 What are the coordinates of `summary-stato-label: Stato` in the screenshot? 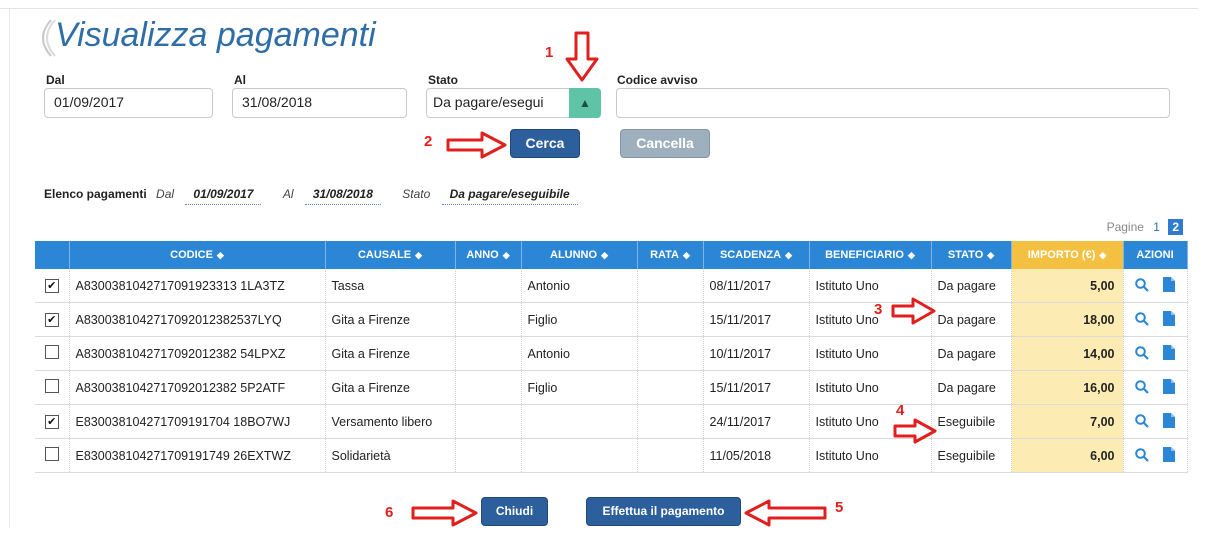 It's located at (416, 194).